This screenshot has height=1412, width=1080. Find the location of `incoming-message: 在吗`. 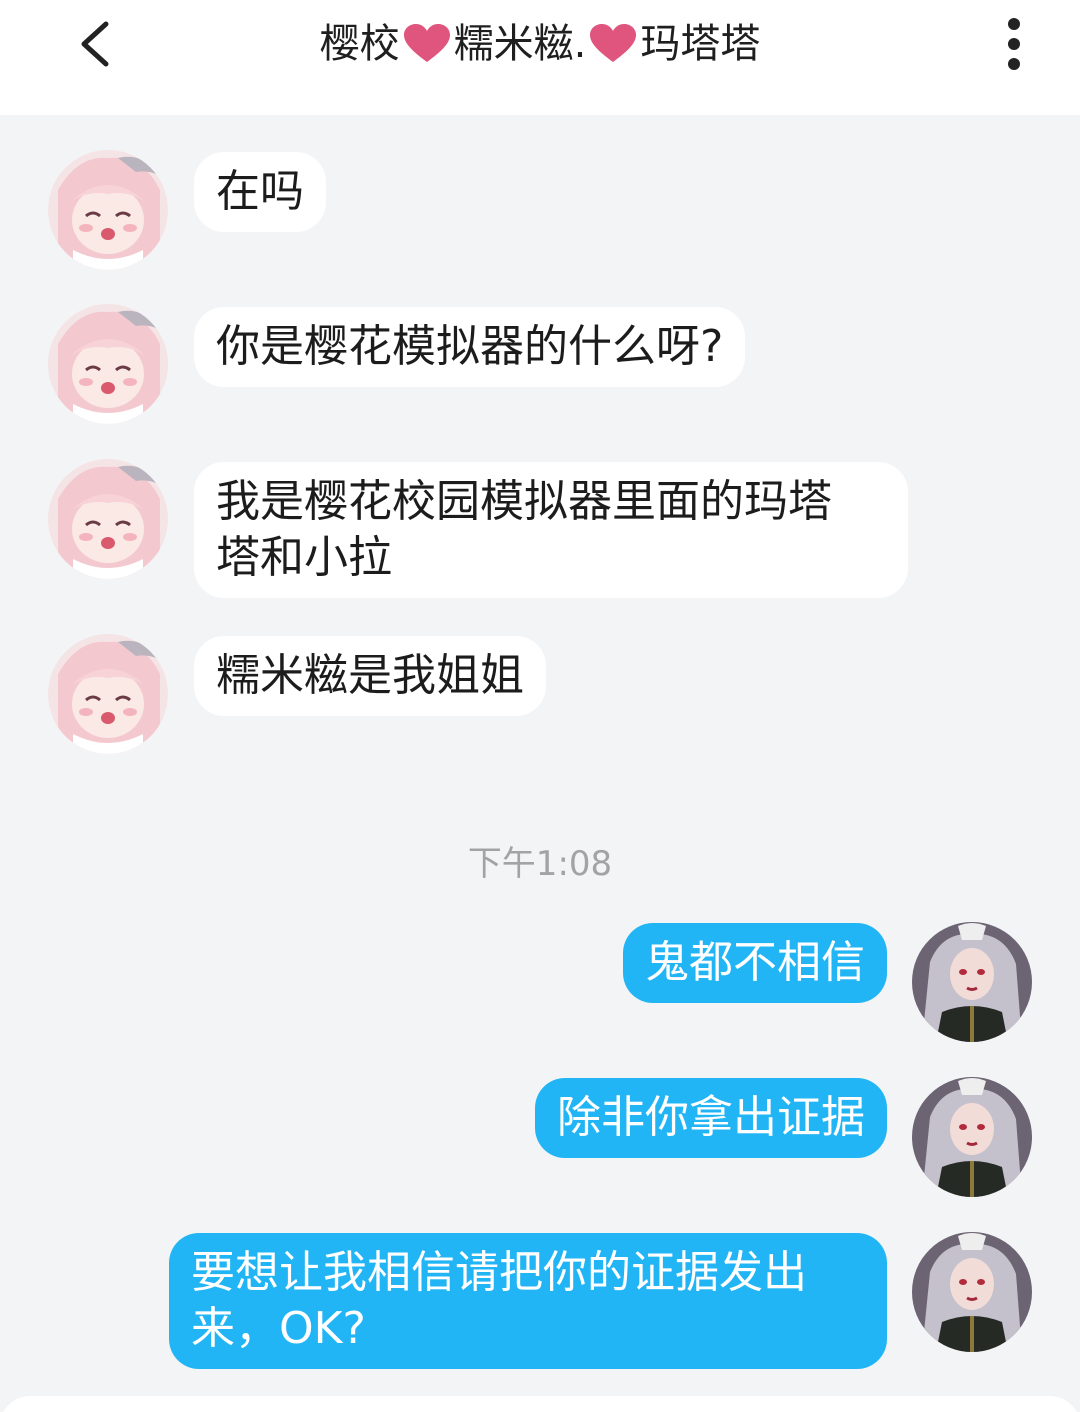

incoming-message: 在吗 is located at coordinates (260, 192).